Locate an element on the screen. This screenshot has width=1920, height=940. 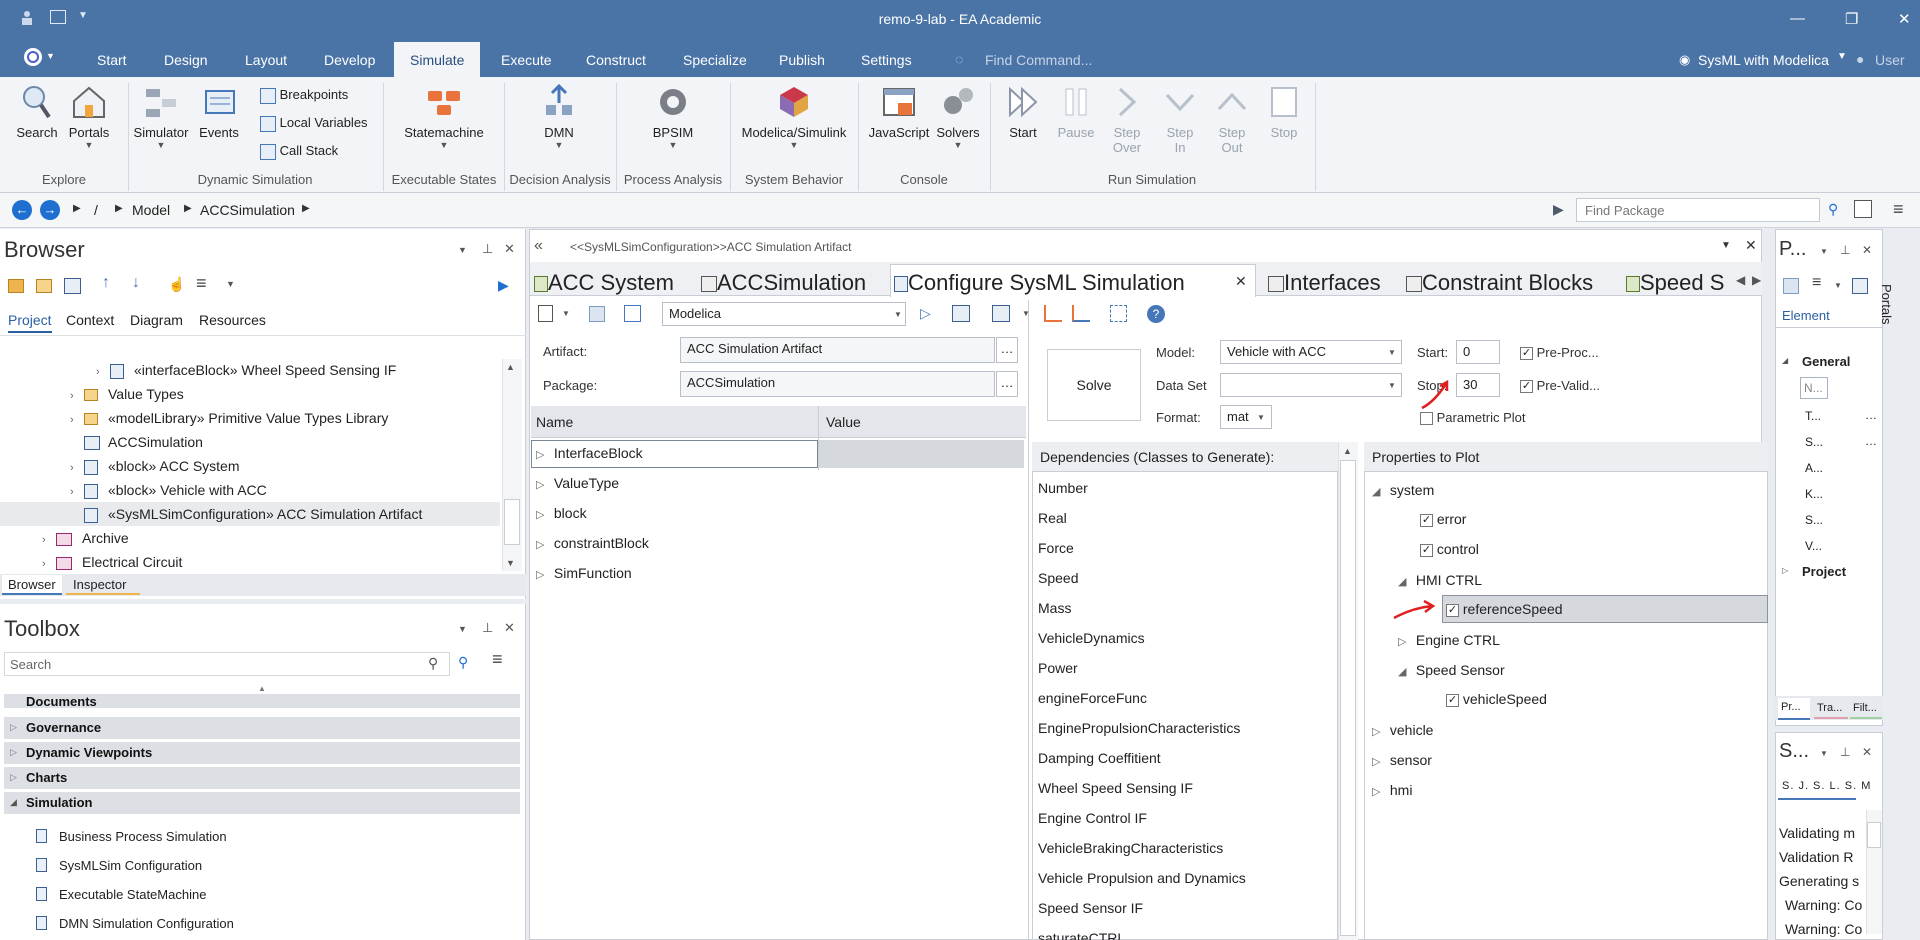
solve-button: Solve is located at coordinates (1094, 385).